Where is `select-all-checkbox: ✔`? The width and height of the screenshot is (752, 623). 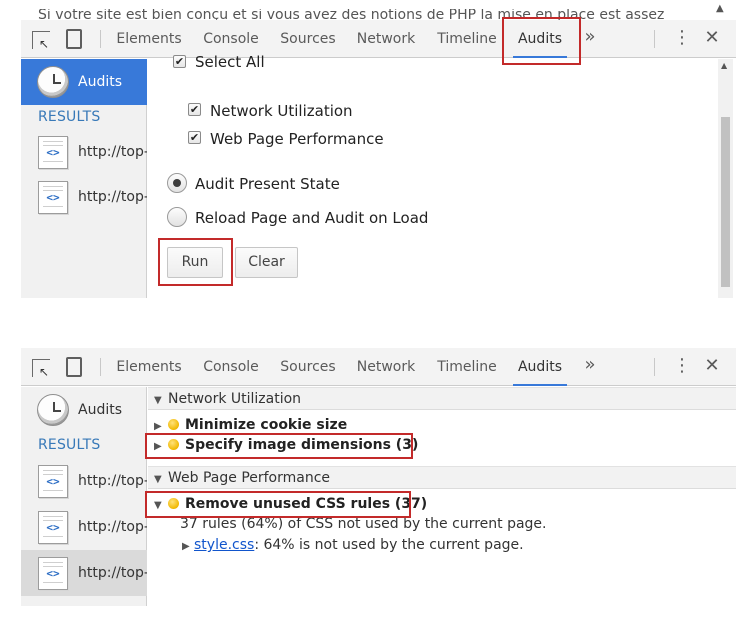 select-all-checkbox: ✔ is located at coordinates (179, 61).